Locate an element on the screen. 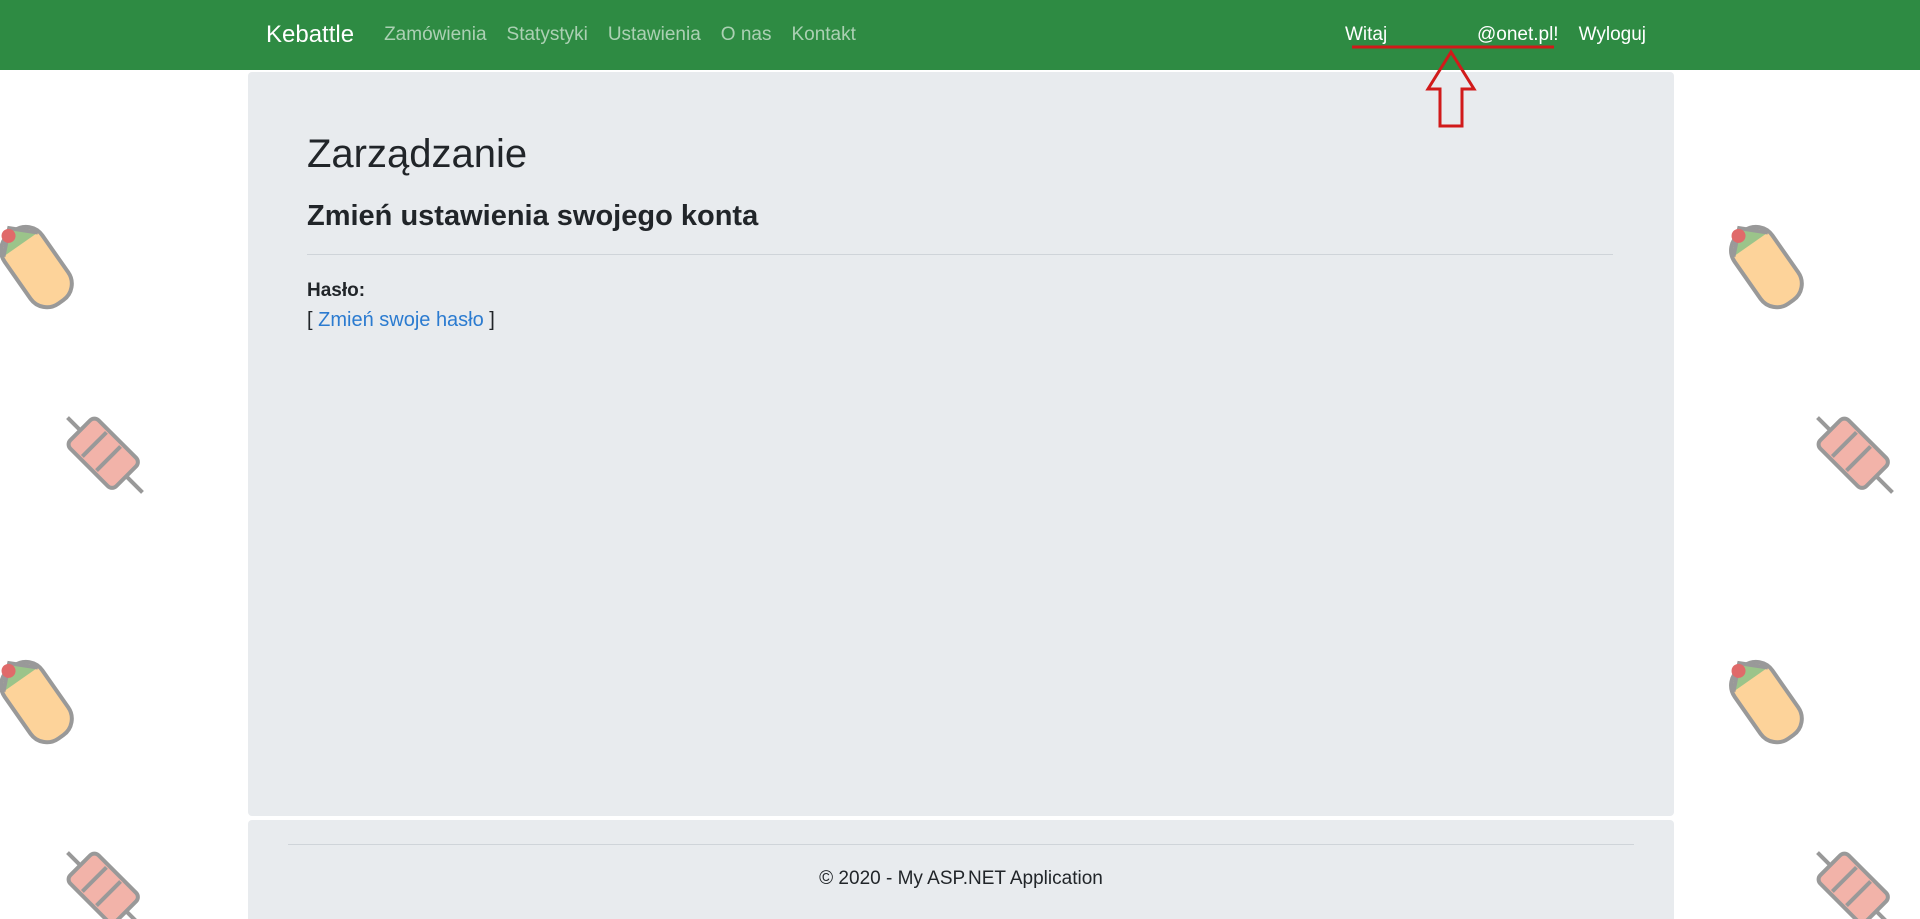 The width and height of the screenshot is (1920, 919). password-label: Hasło: is located at coordinates (336, 290).